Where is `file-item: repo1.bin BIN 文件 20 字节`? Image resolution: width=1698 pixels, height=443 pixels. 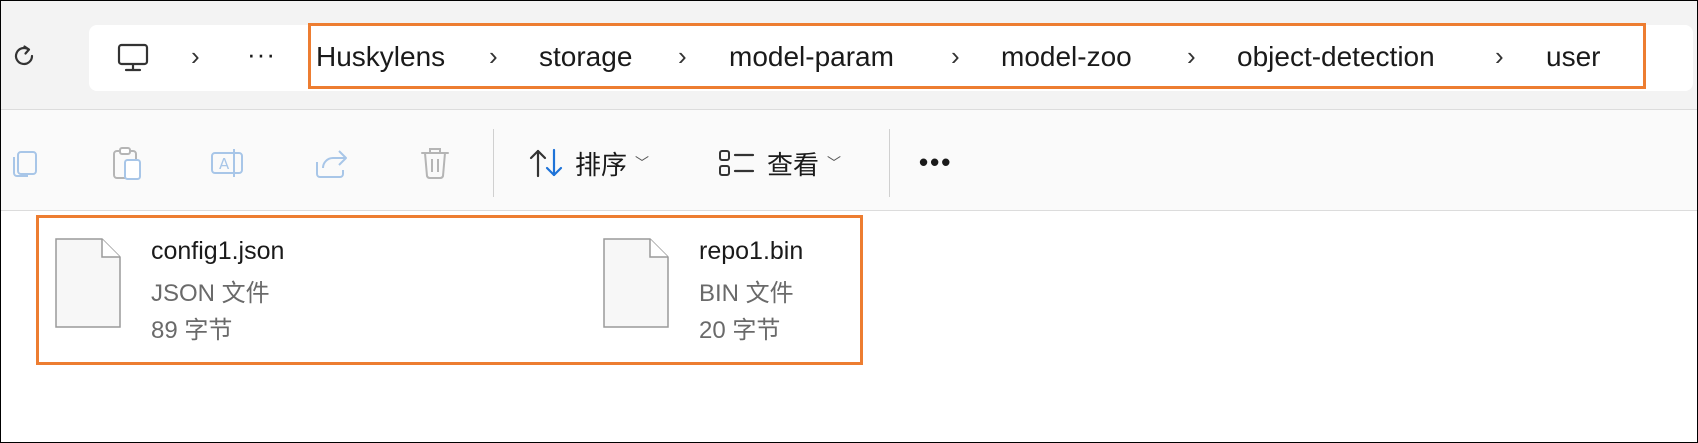 file-item: repo1.bin BIN 文件 20 字节 is located at coordinates (727, 290).